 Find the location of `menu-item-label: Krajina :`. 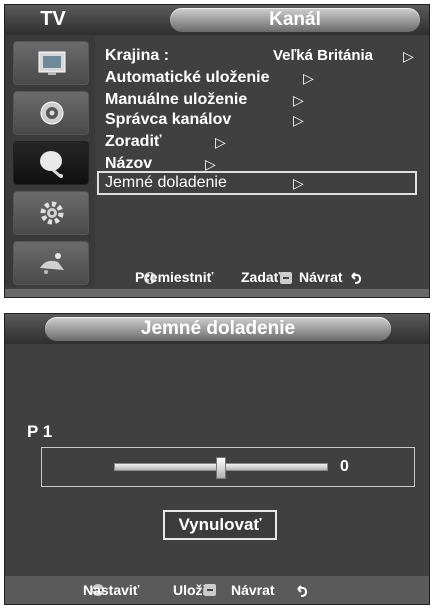

menu-item-label: Krajina : is located at coordinates (137, 55).